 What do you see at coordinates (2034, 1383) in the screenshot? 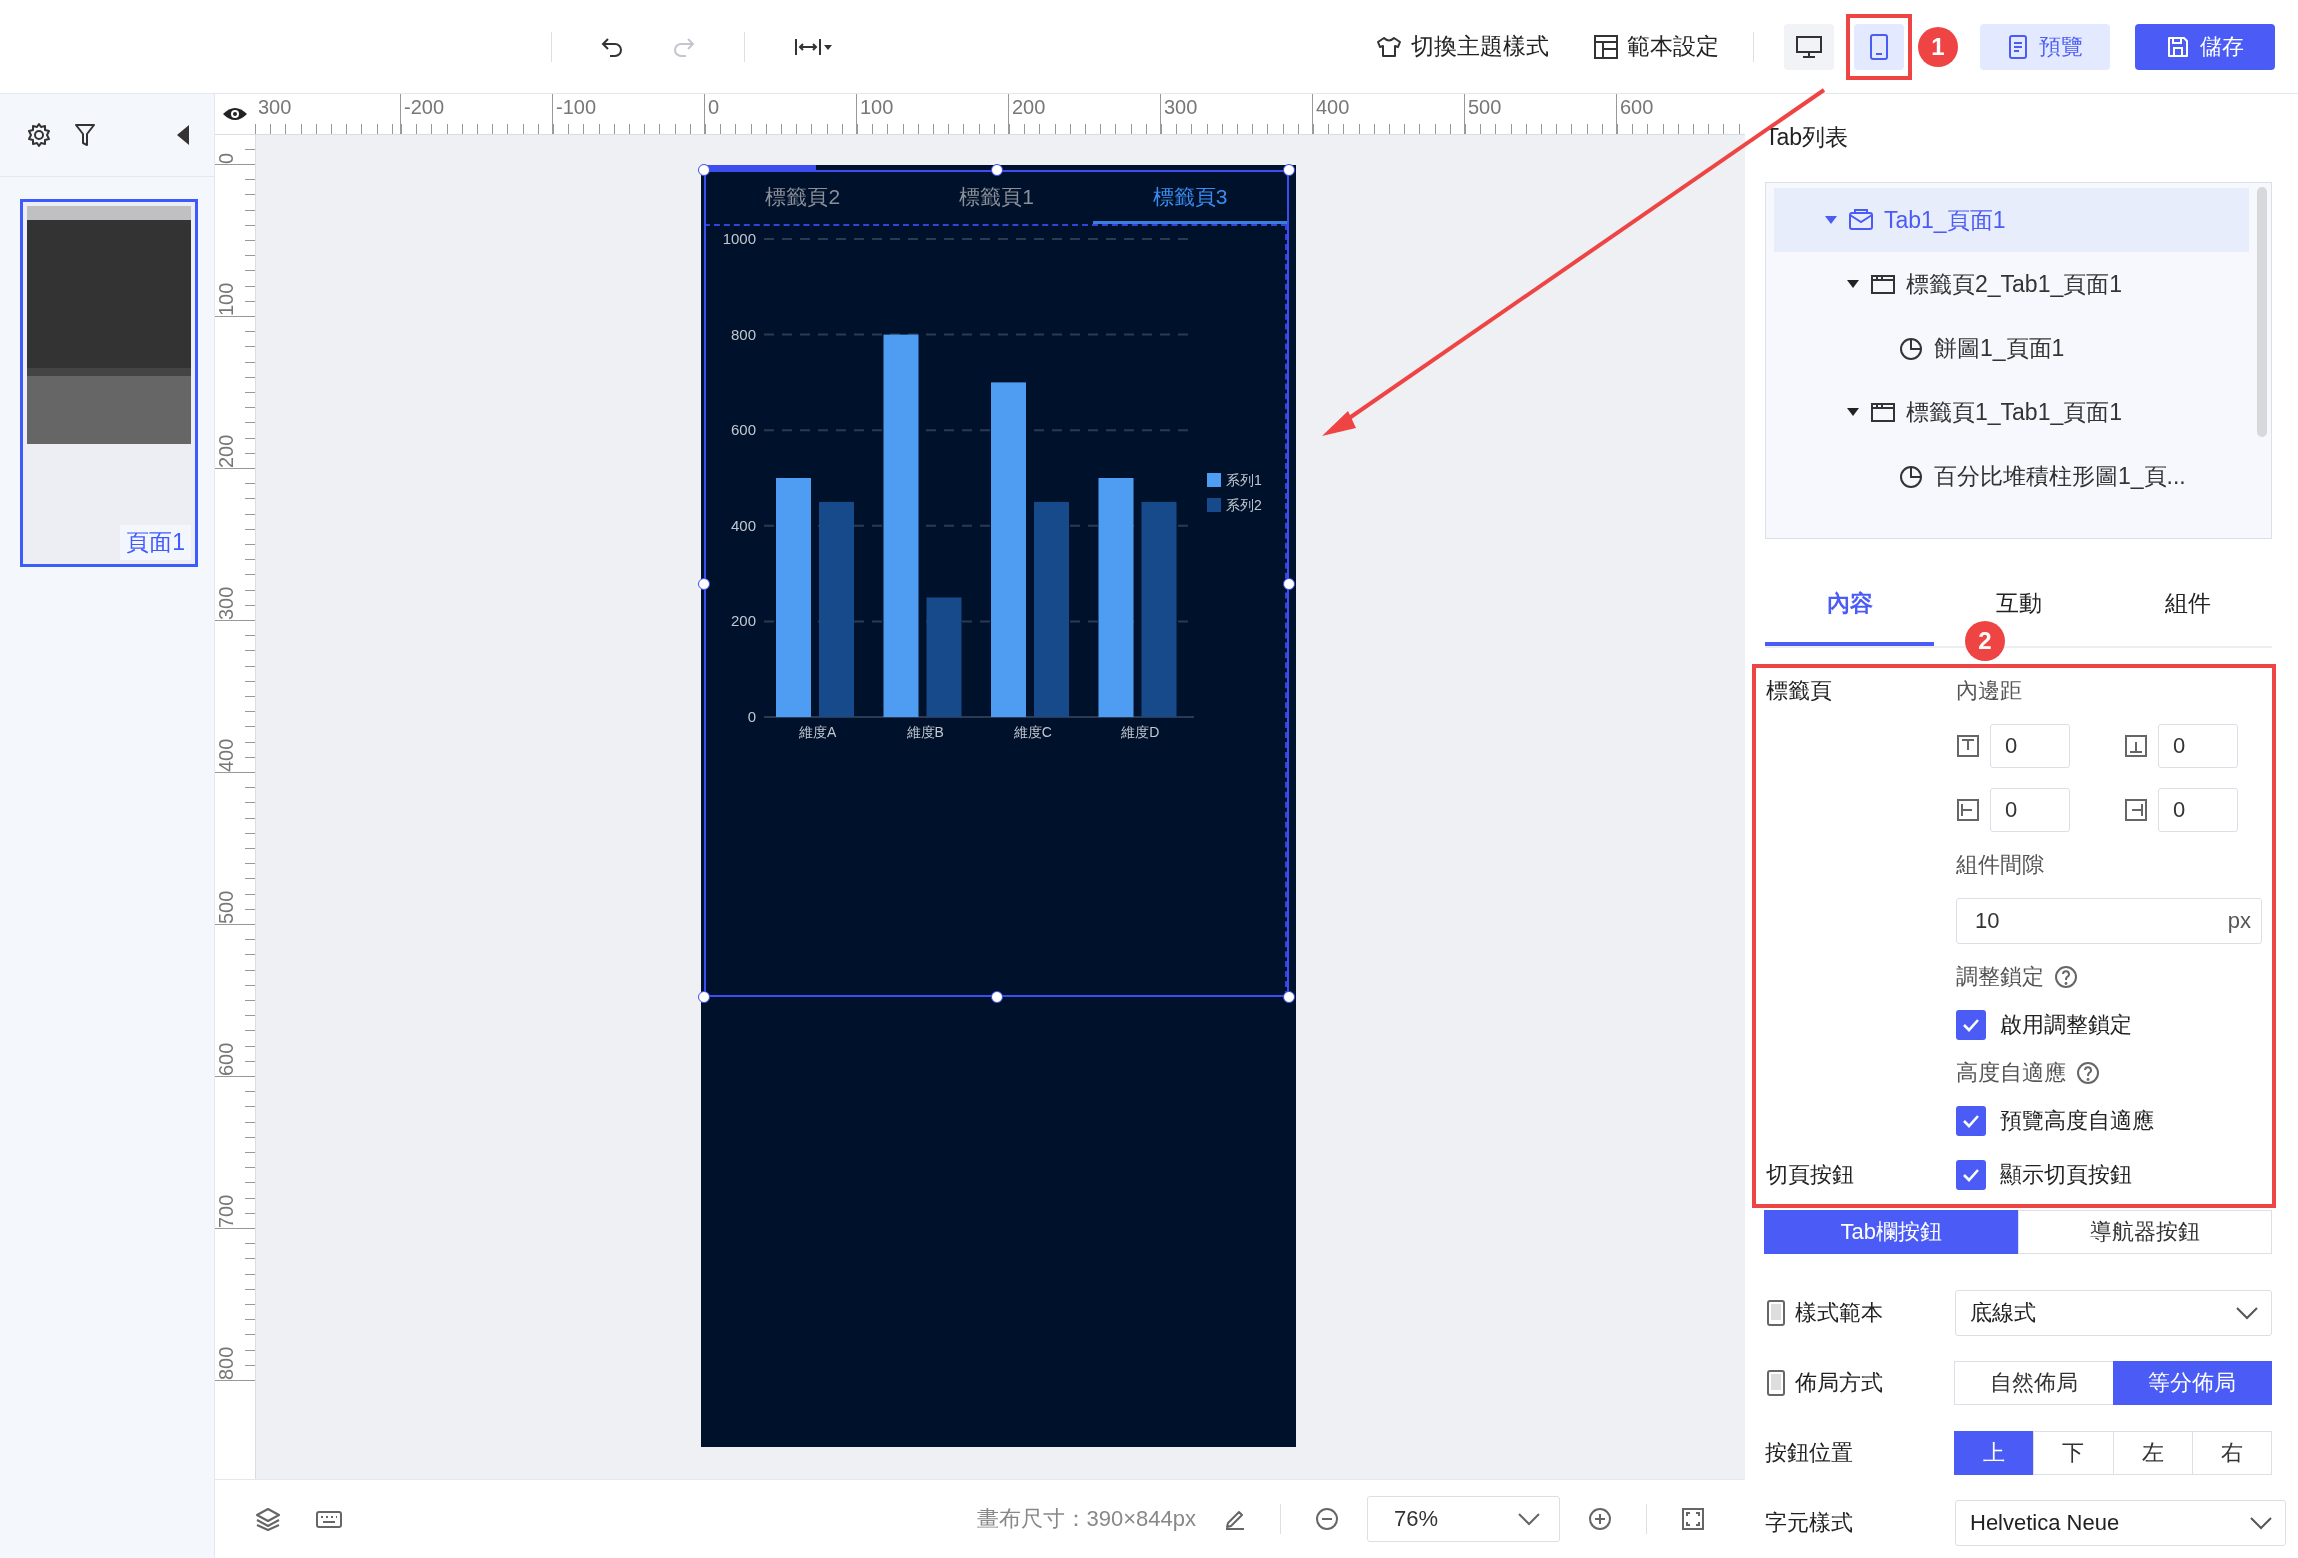
I see `segment-button: 自然佈局` at bounding box center [2034, 1383].